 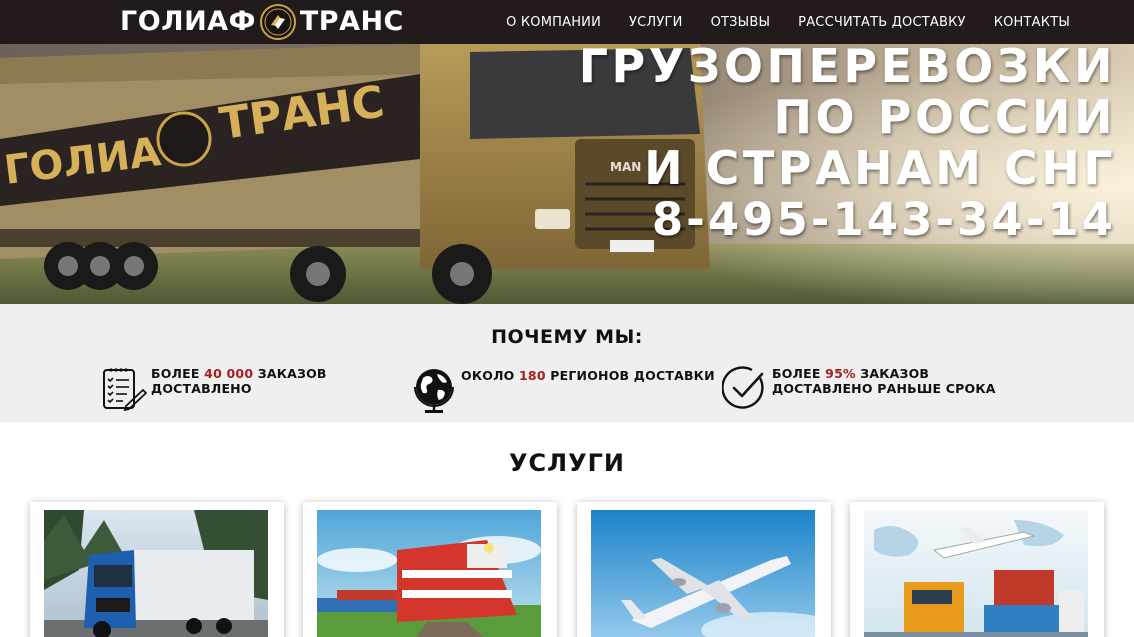 I want to click on nav-about: О КОМПАНИИ, so click(x=553, y=22).